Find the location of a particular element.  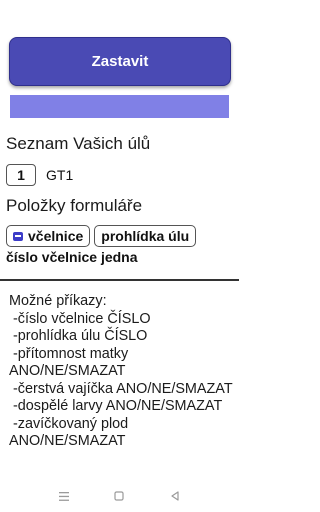

selected-form-value: číslo včelnice jedna is located at coordinates (72, 257).